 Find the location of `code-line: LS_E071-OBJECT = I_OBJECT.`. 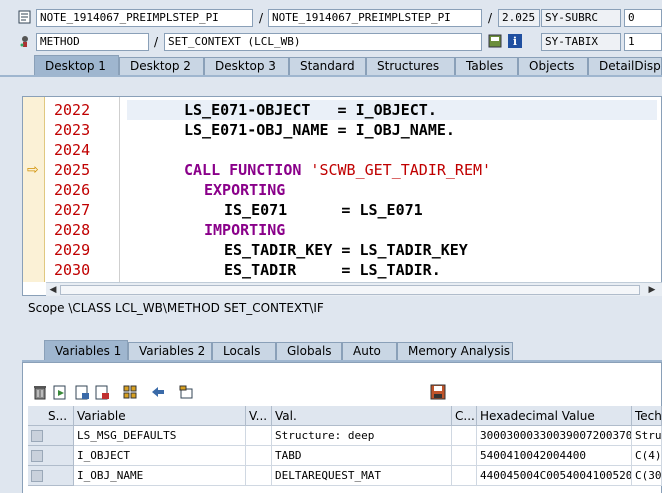

code-line: LS_E071-OBJECT = I_OBJECT. is located at coordinates (392, 110).